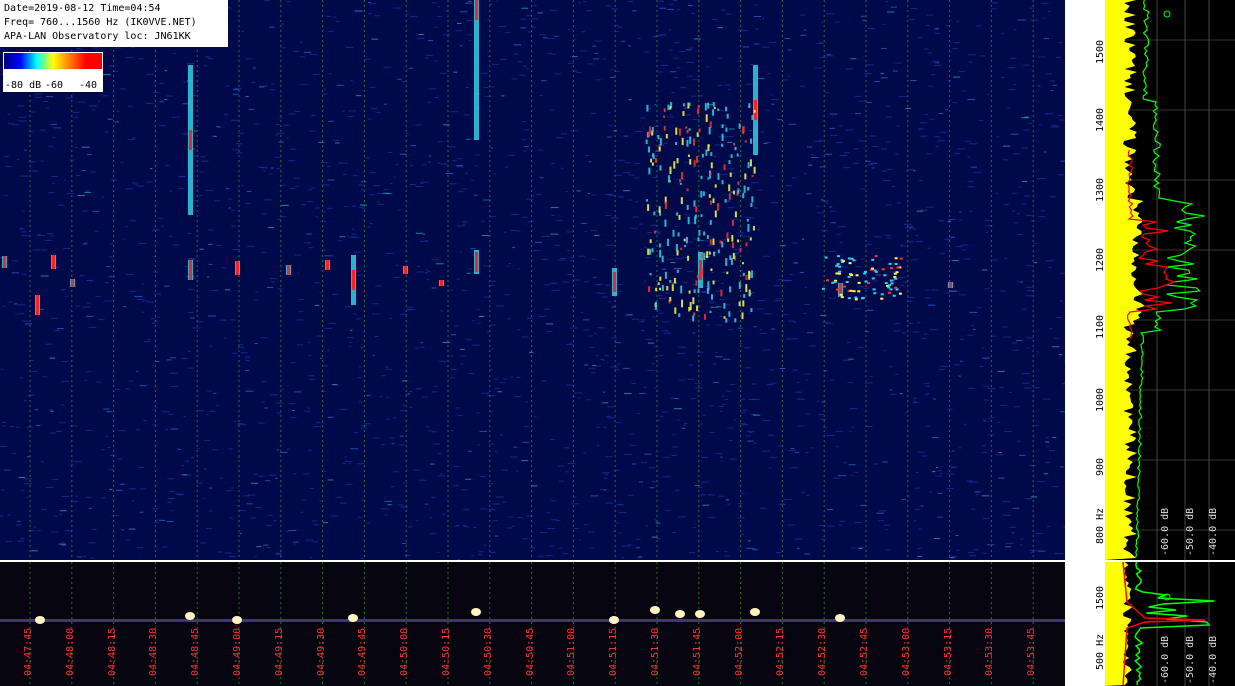  What do you see at coordinates (1119, 624) in the screenshot?
I see `max-trace-bottom` at bounding box center [1119, 624].